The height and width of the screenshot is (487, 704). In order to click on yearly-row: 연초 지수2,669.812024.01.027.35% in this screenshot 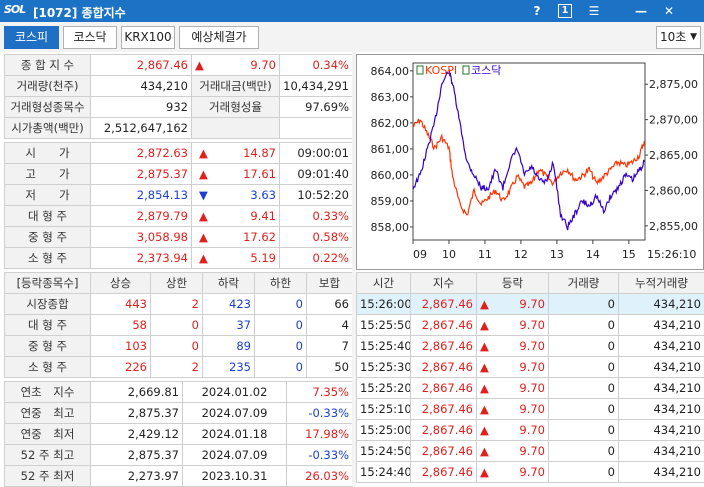, I will do `click(179, 392)`.